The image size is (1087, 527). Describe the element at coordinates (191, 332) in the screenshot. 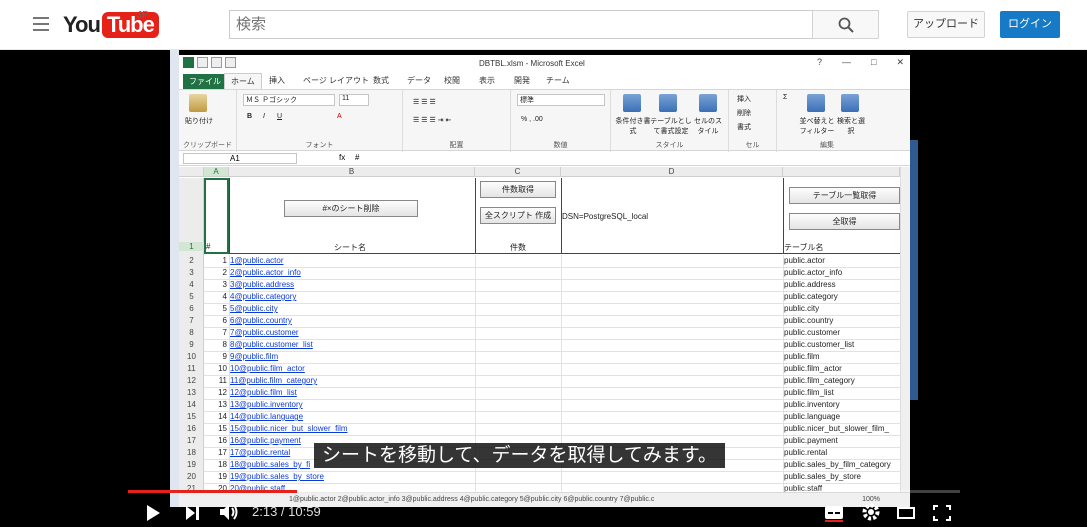

I see `row-number: 8` at that location.